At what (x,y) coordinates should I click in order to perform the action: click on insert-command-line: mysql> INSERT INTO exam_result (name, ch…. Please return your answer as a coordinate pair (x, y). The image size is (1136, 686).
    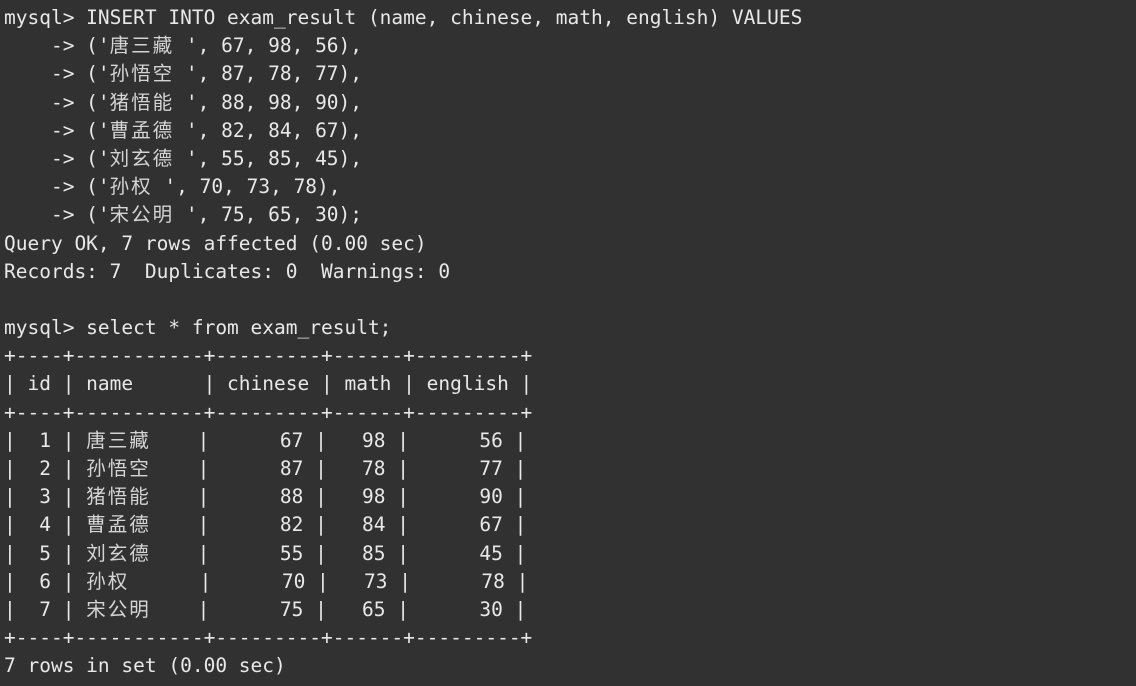
    Looking at the image, I should click on (403, 17).